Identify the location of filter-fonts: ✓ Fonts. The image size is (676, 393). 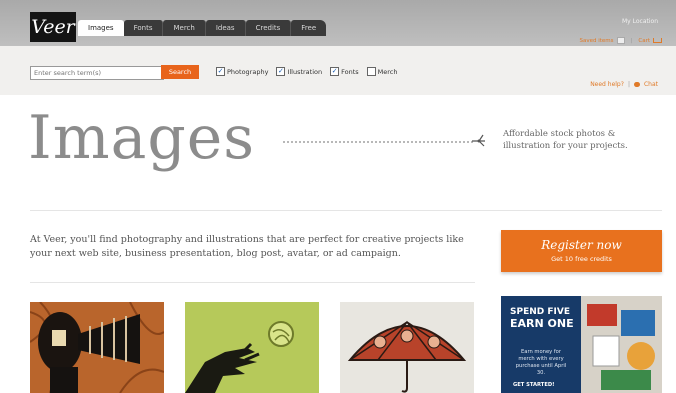
(344, 71).